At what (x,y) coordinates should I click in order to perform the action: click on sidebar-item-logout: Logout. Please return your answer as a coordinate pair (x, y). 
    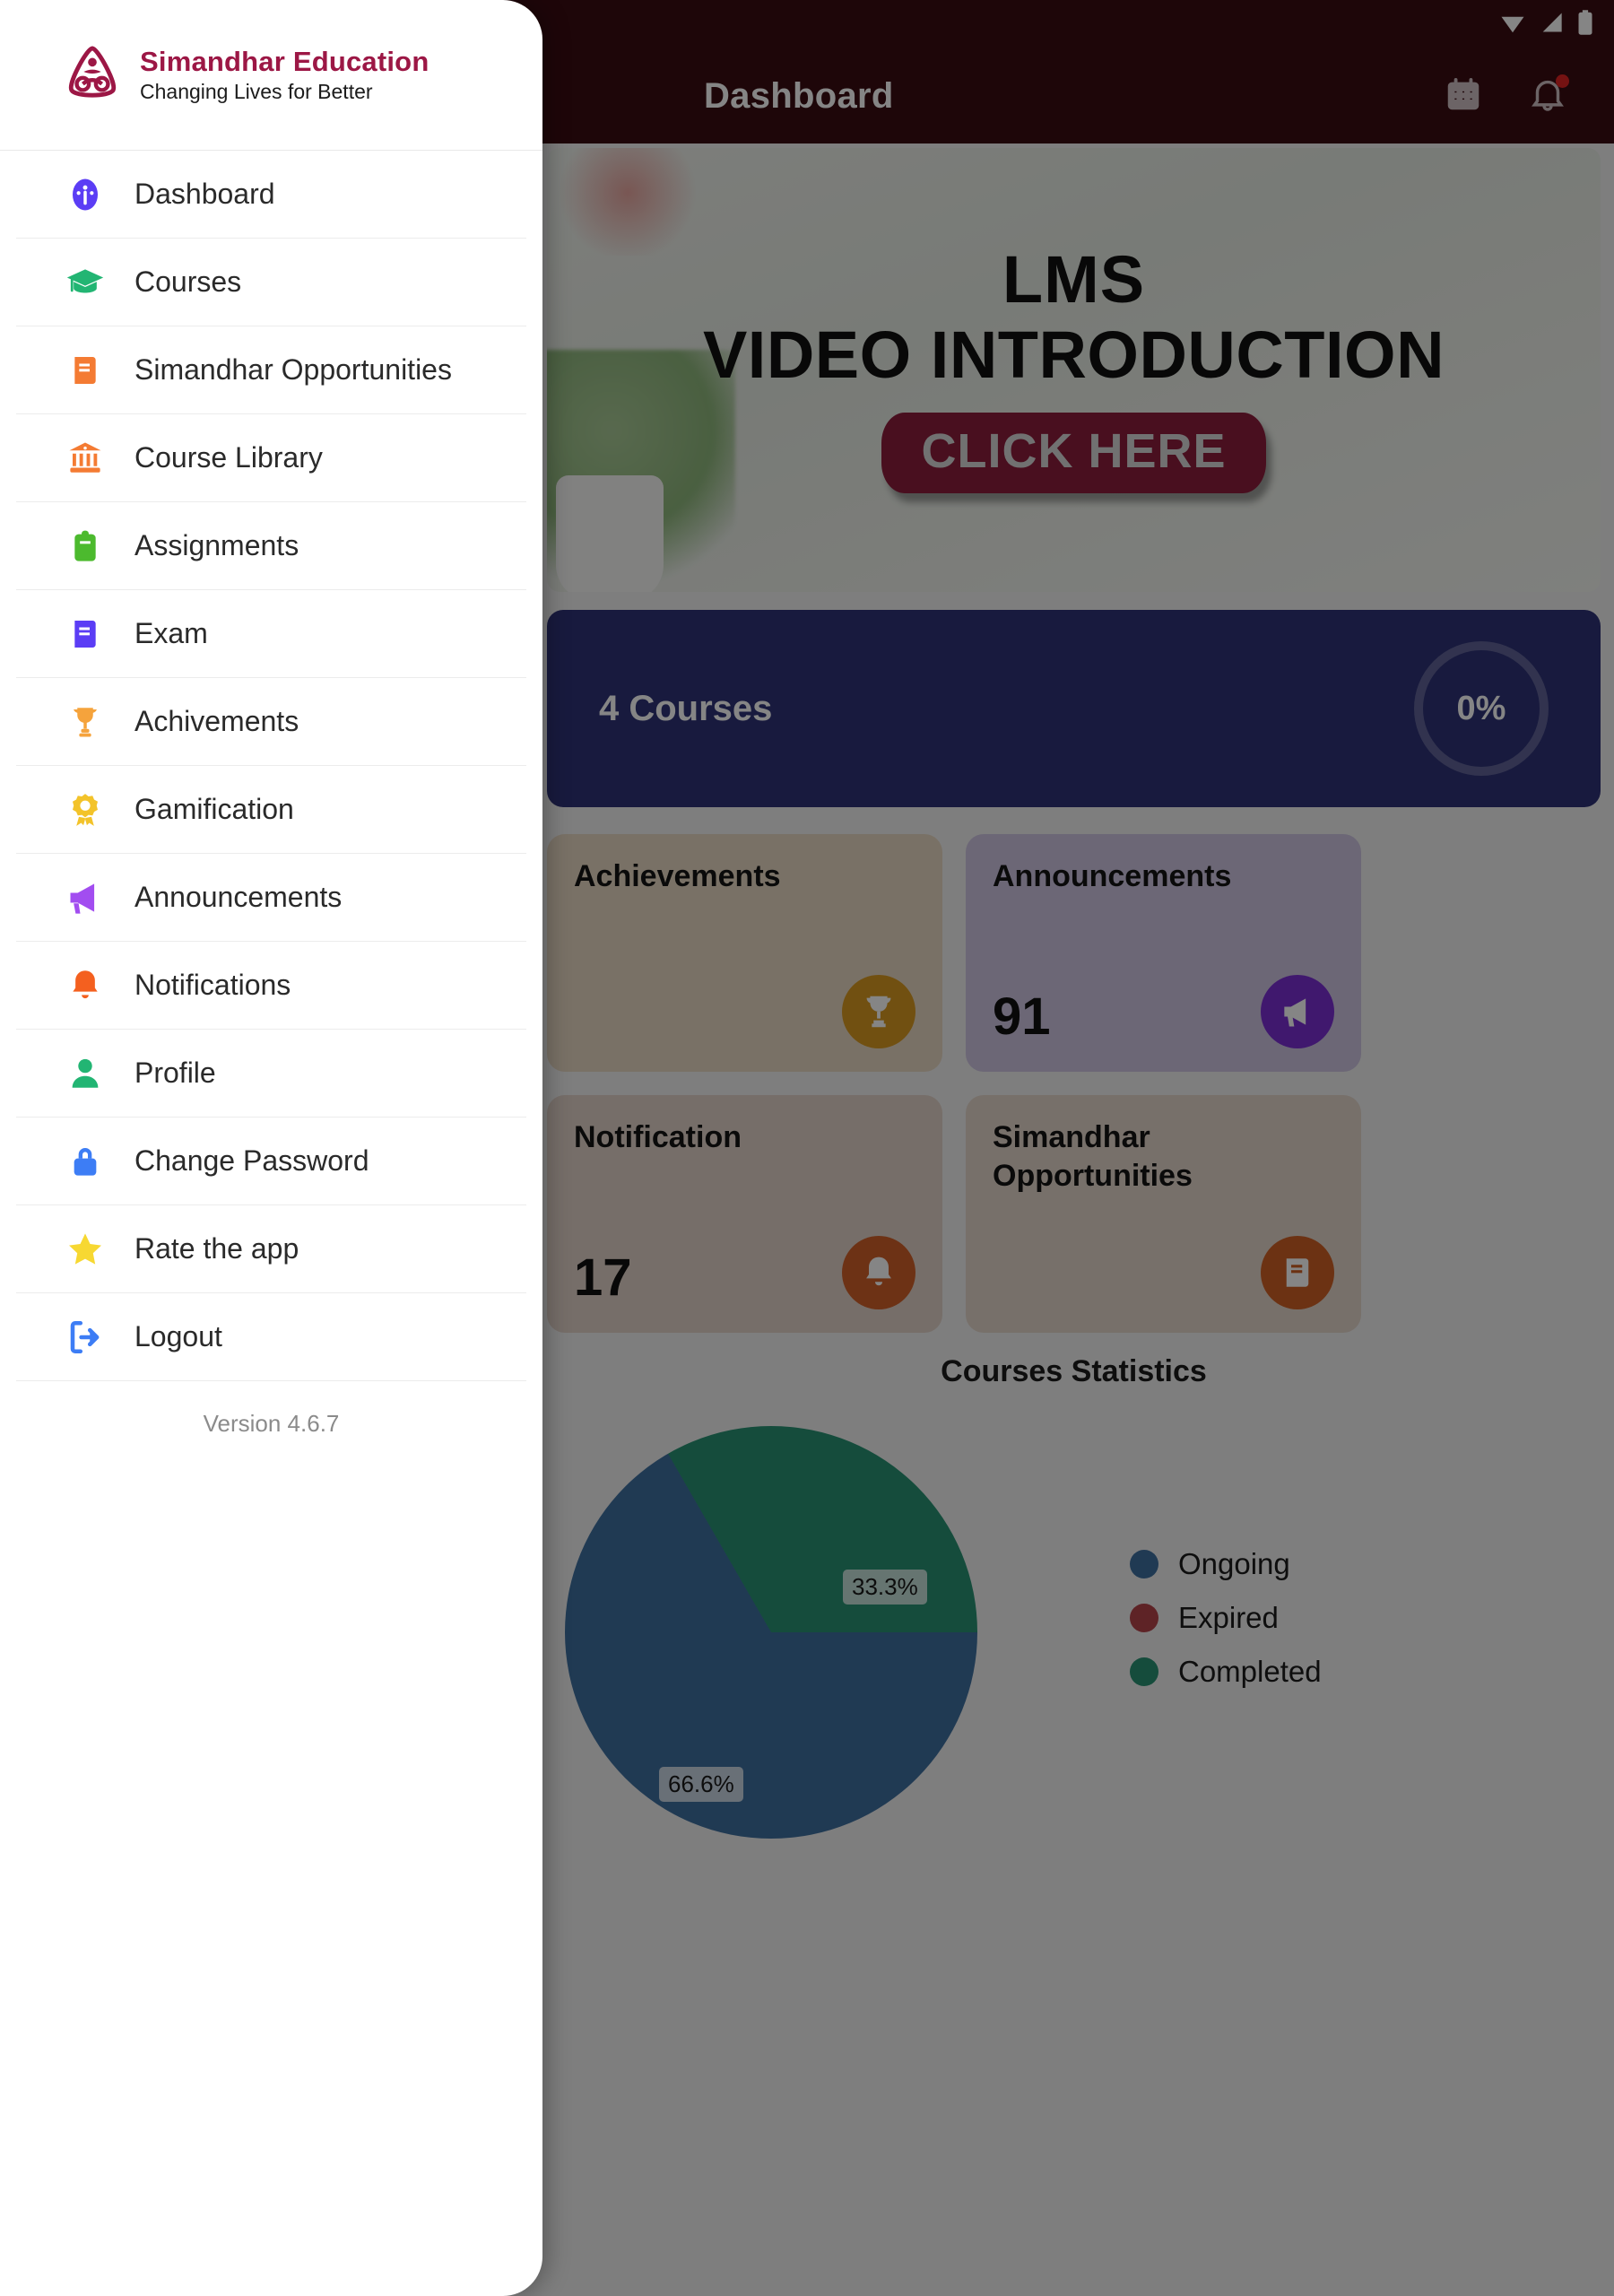
    Looking at the image, I should click on (271, 1337).